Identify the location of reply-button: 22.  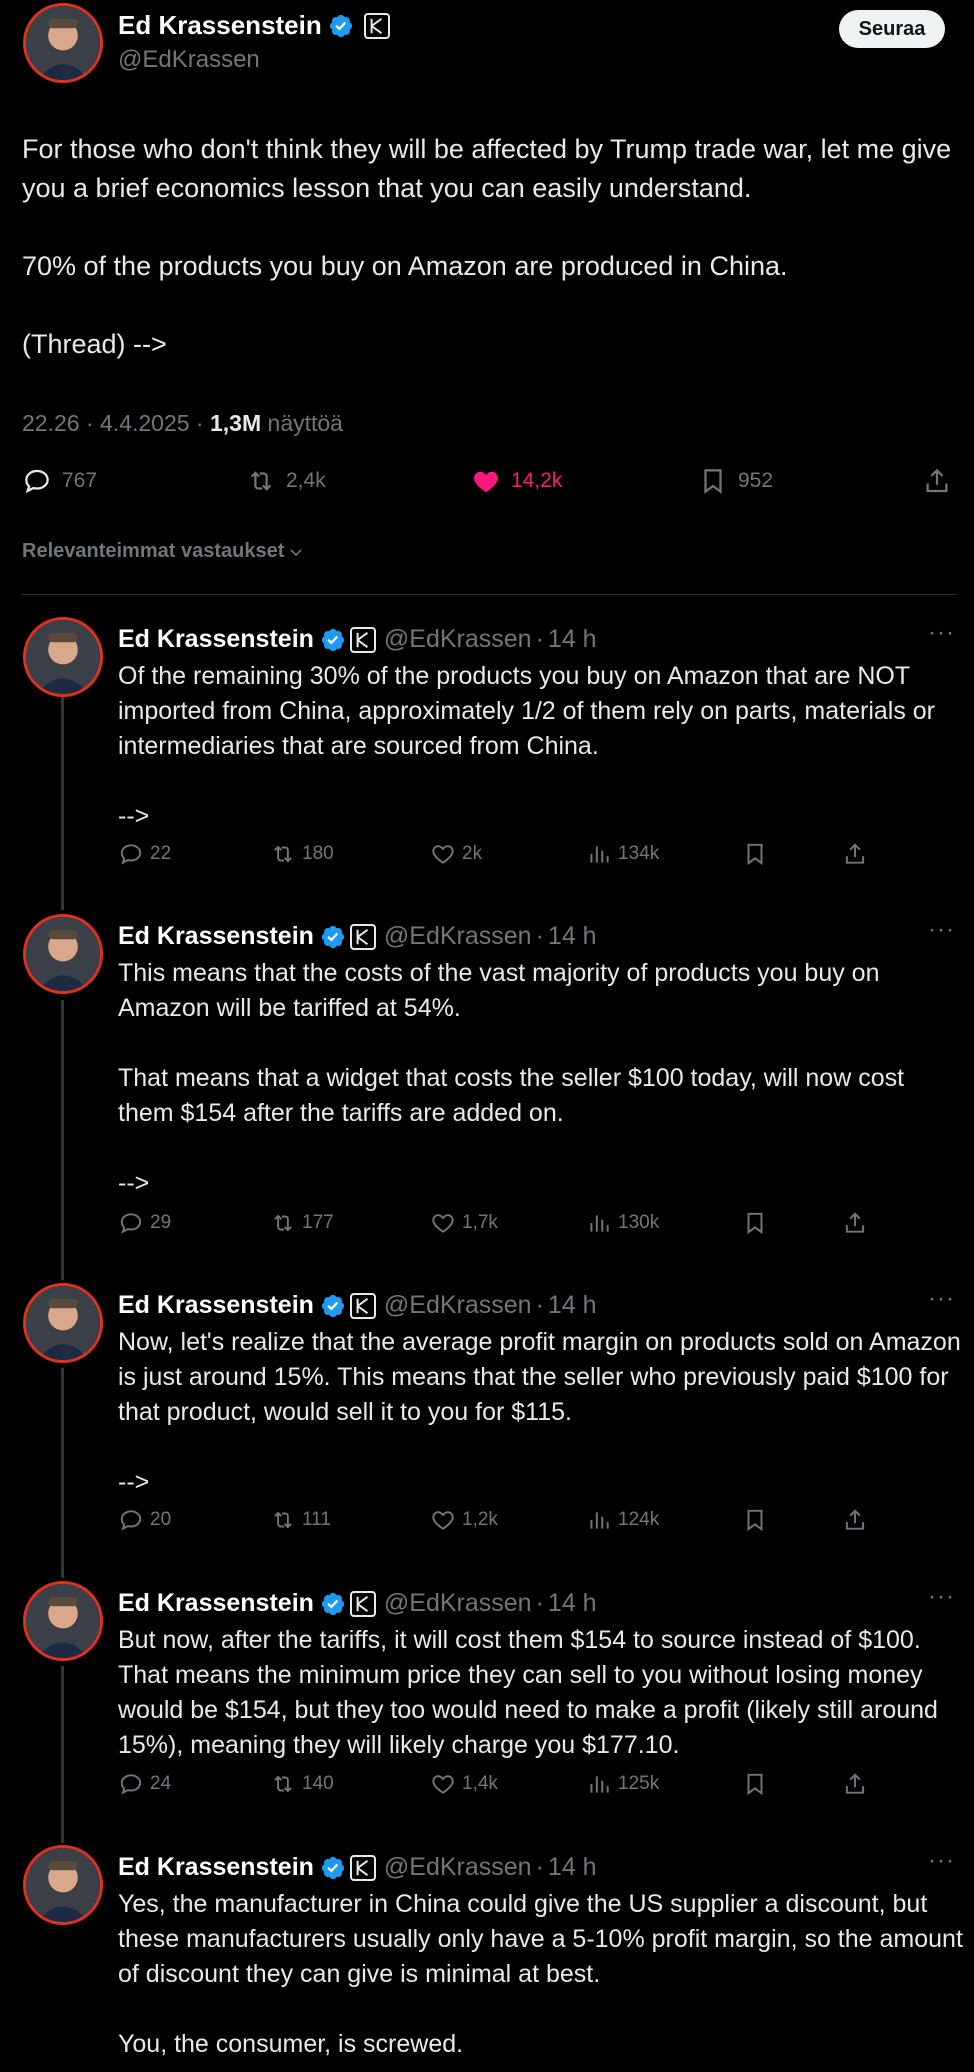
(144, 854).